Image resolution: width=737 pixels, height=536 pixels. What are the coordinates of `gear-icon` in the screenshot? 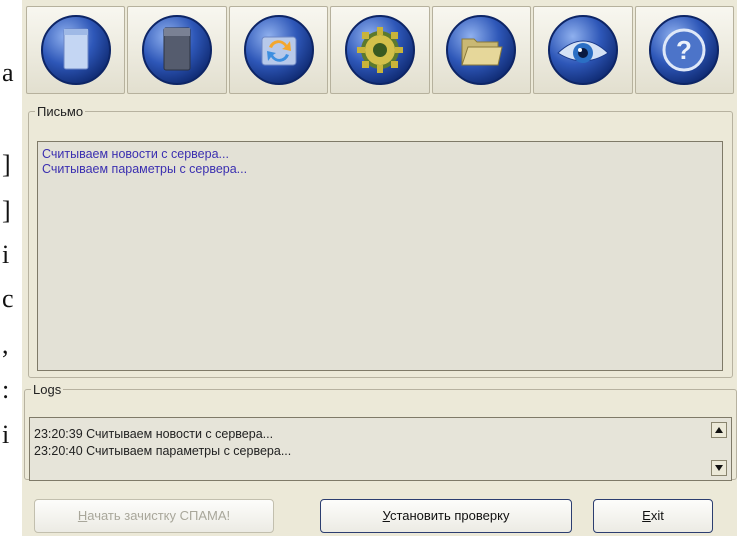 It's located at (379, 50).